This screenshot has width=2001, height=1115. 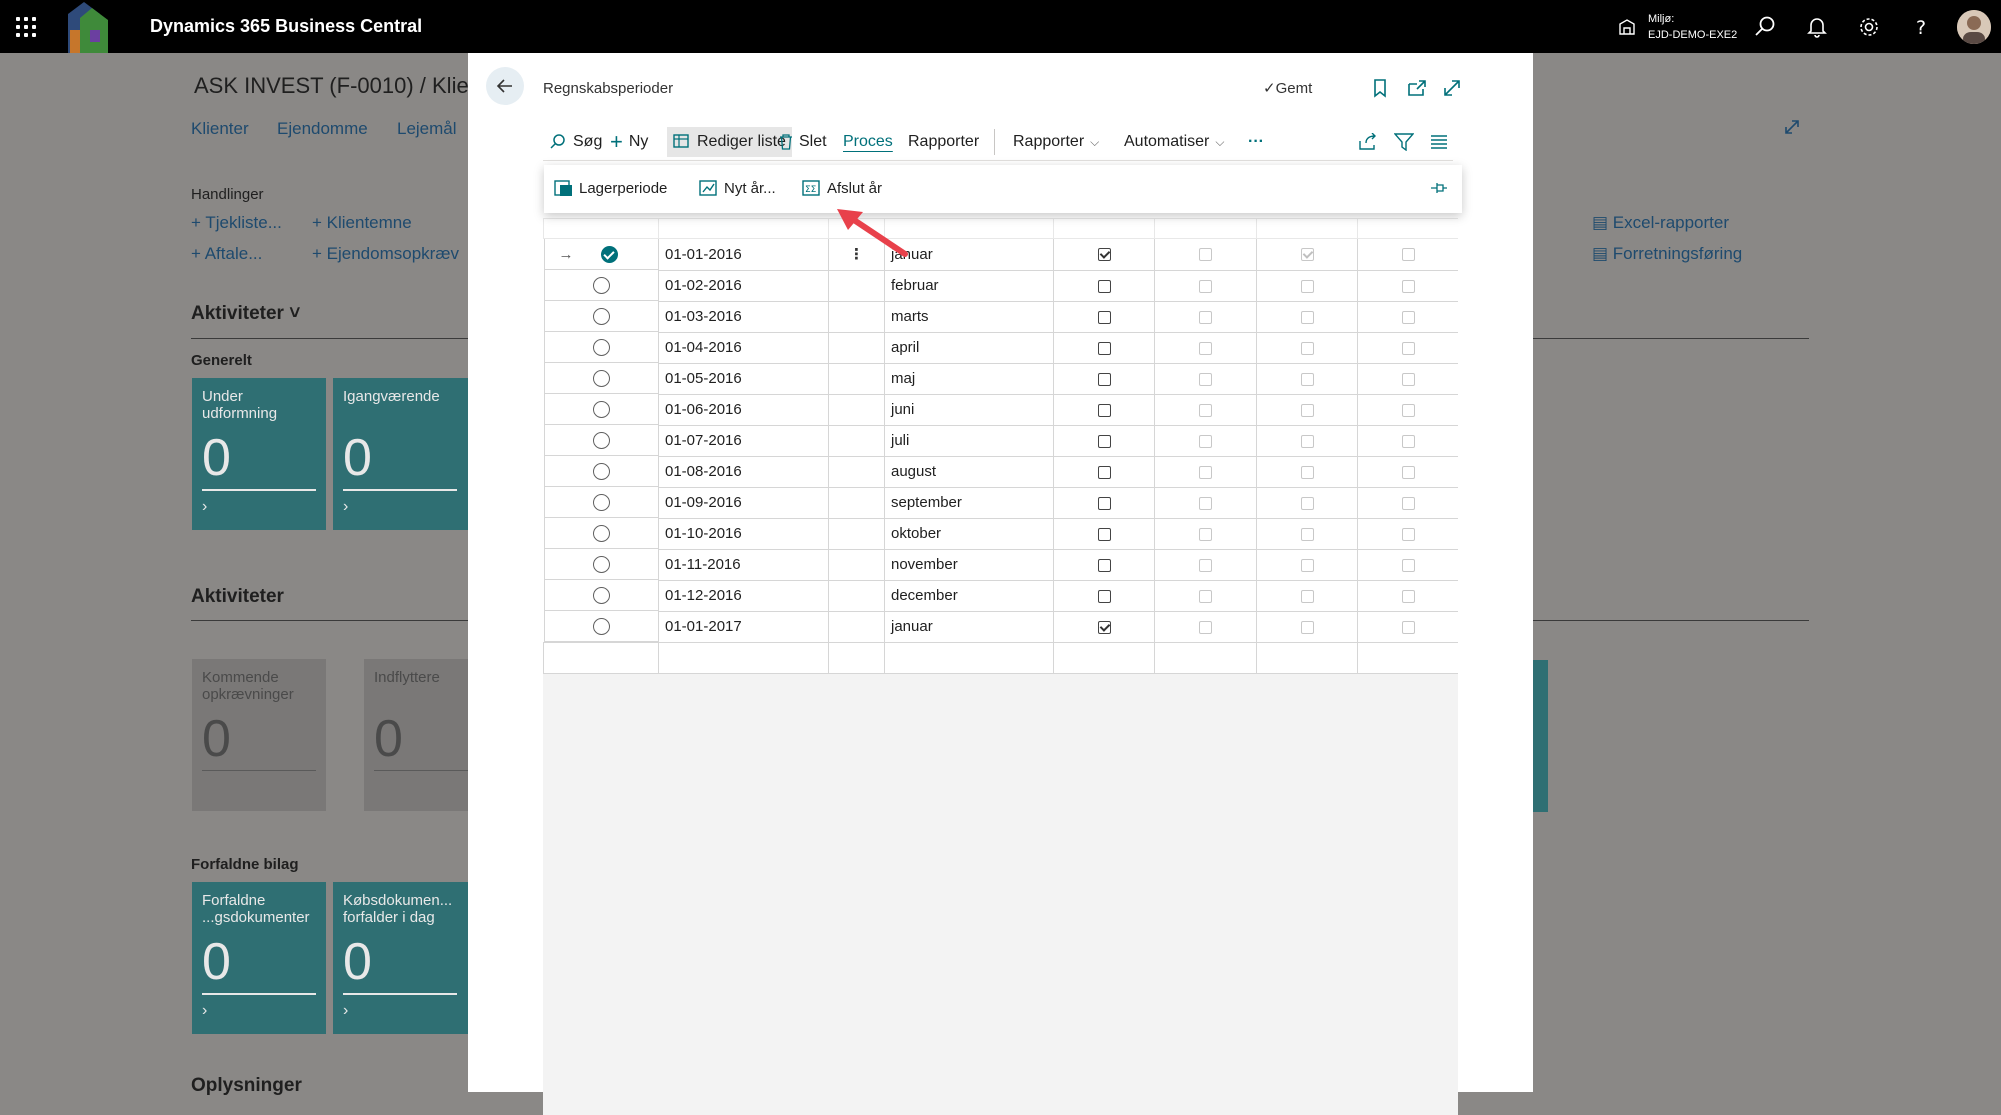 What do you see at coordinates (743, 471) in the screenshot?
I see `starting-date-cell: 01-08-2016` at bounding box center [743, 471].